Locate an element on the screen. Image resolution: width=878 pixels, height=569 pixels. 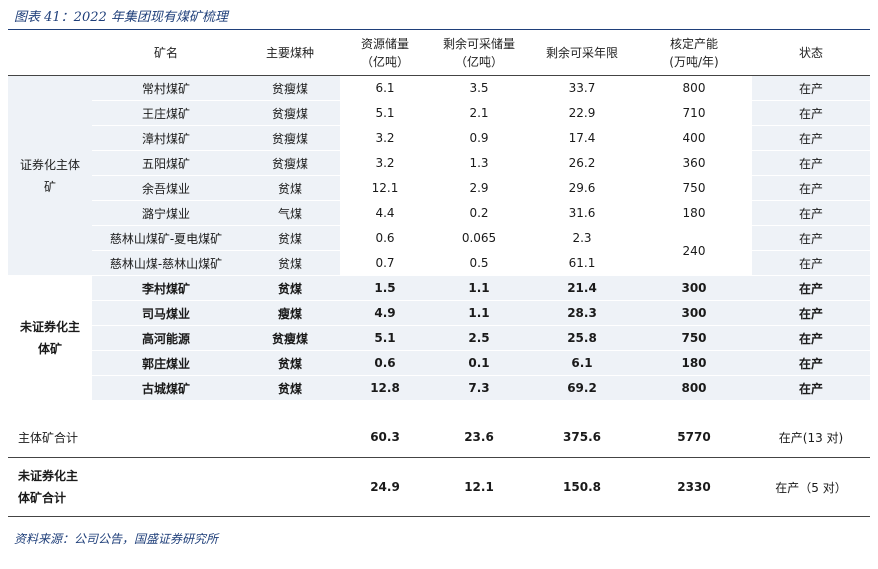
total-label: 未证券化主 体矿合计 is located at coordinates (124, 487).